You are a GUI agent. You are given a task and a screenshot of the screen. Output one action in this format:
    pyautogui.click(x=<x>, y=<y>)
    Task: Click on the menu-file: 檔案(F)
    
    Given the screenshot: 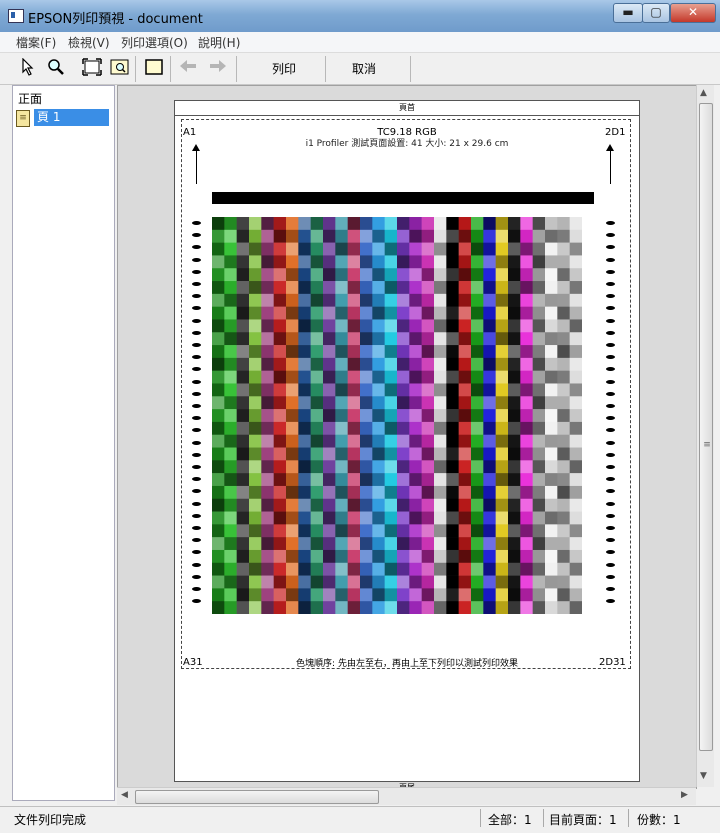 What is the action you would take?
    pyautogui.click(x=36, y=42)
    